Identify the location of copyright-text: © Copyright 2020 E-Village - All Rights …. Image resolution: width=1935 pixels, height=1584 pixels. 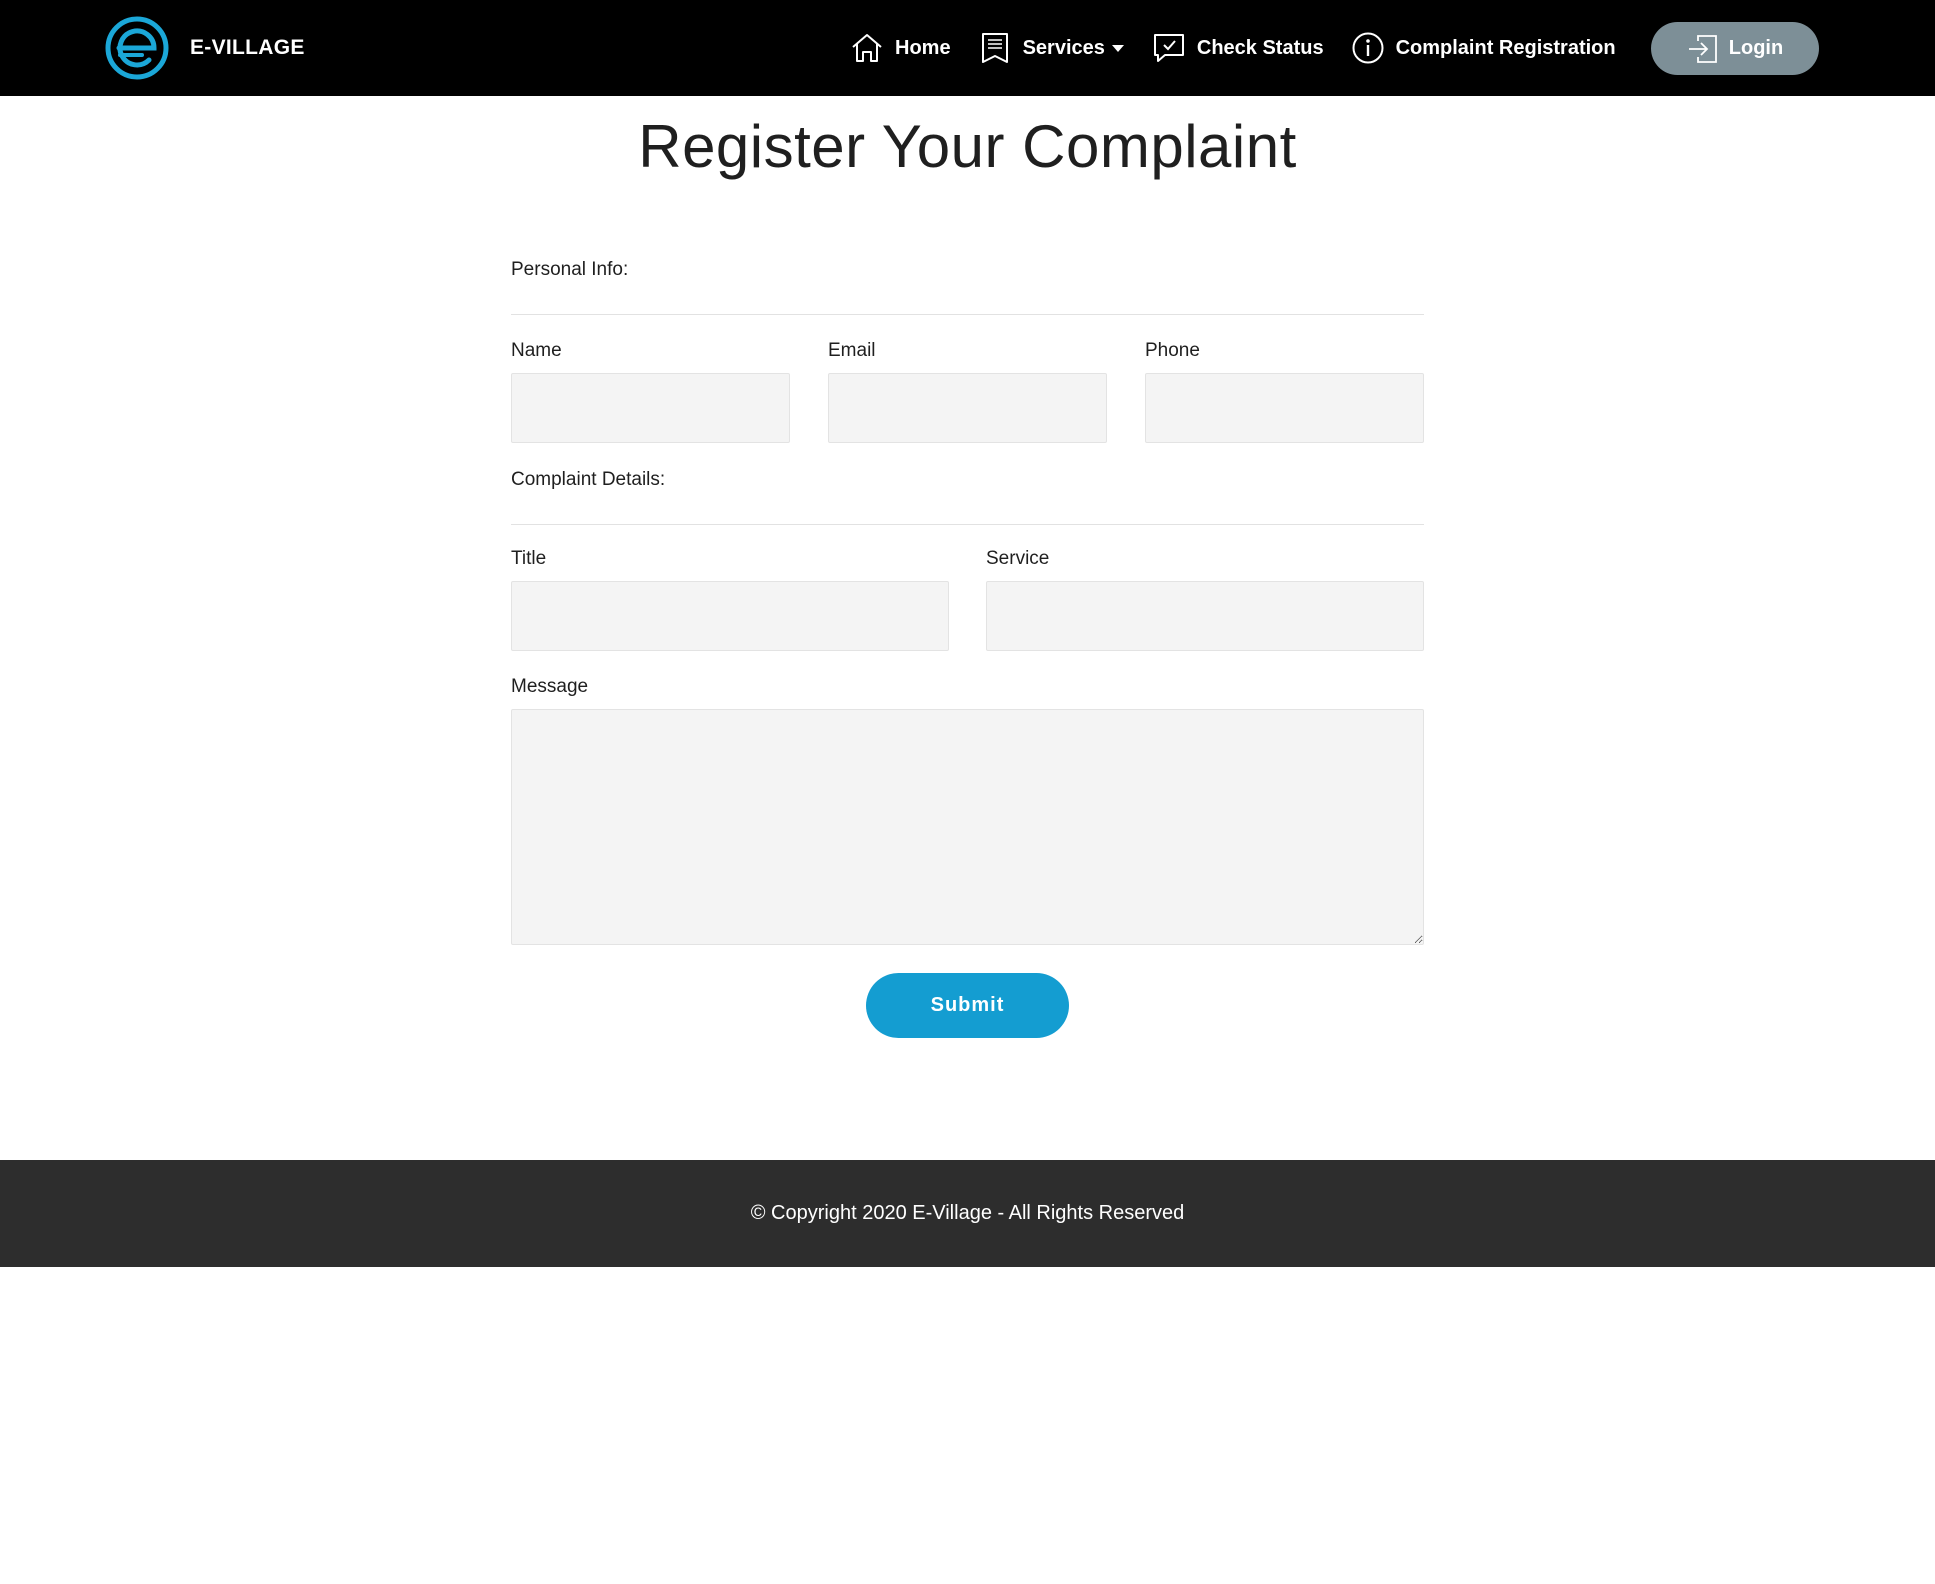
(967, 1213).